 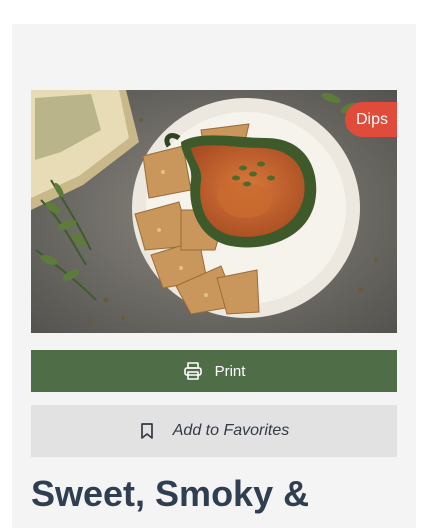 I want to click on recipe-title: Sweet, Smoky &, so click(x=170, y=493).